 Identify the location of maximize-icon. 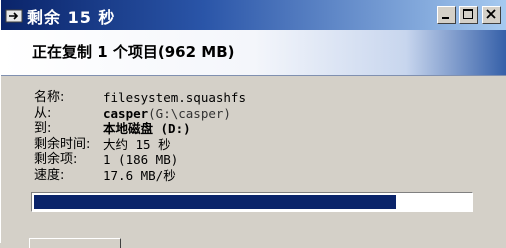
(468, 14).